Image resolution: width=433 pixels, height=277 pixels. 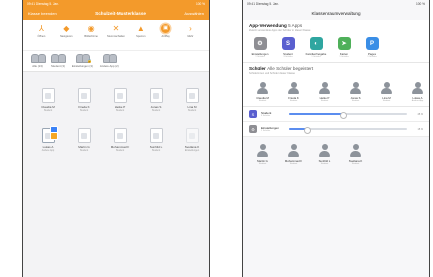 I want to click on app-usage-item: ⚙ Einstellungen 1 Schüler, so click(x=260, y=47).